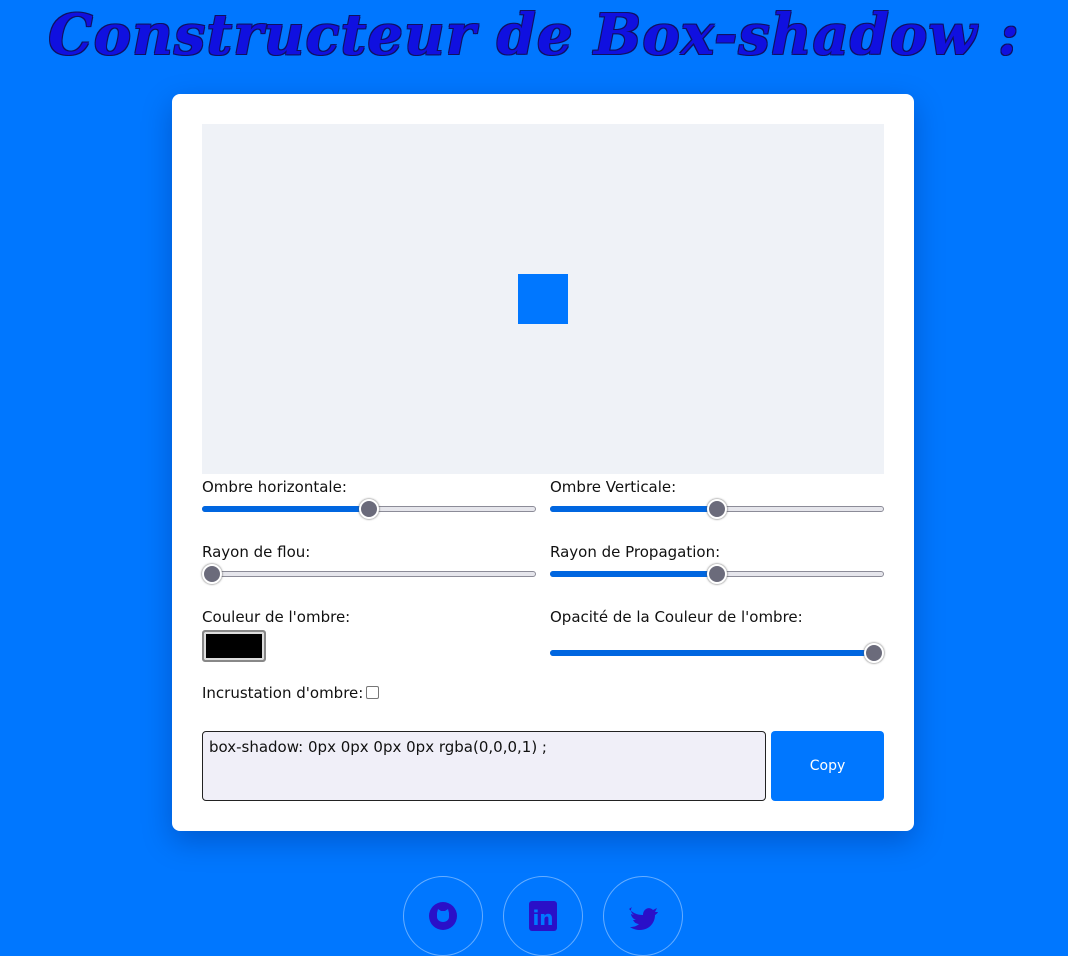 The image size is (1068, 956). I want to click on twitter-icon, so click(643, 918).